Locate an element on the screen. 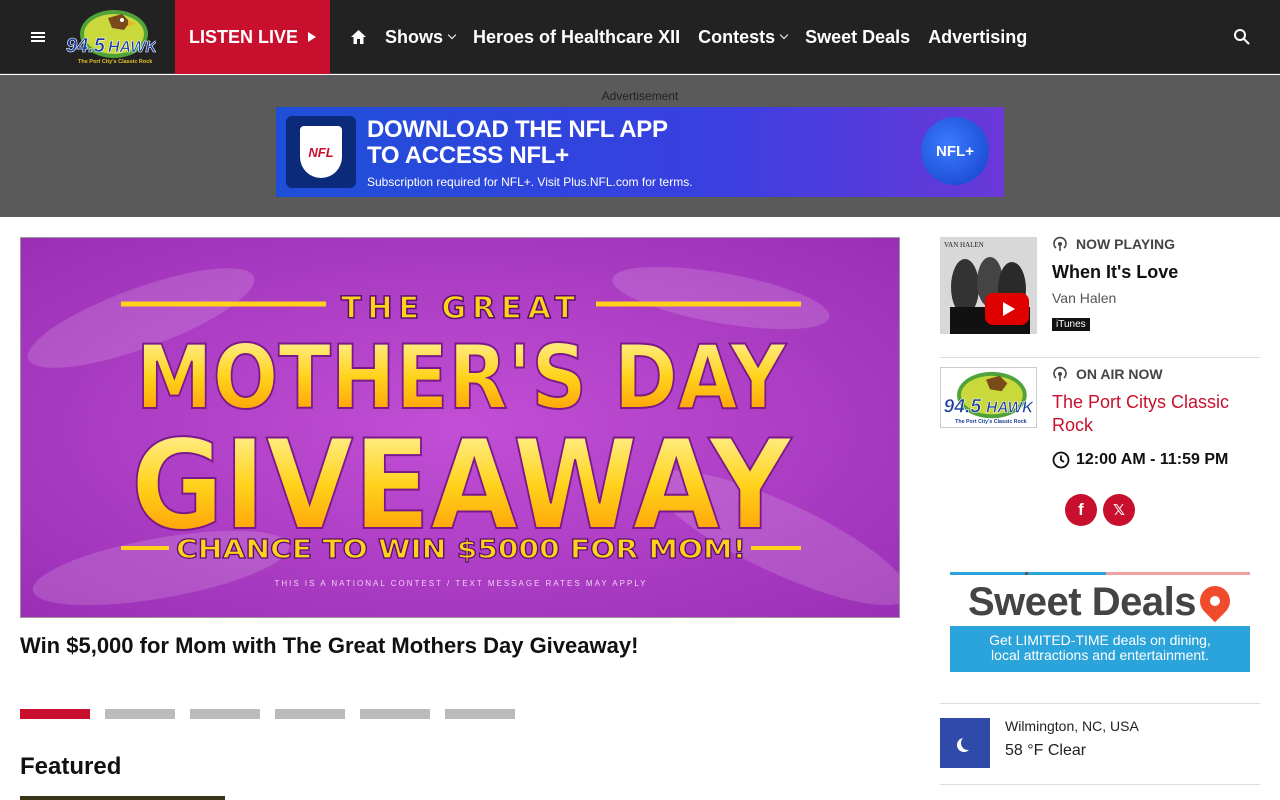  nav-contests: Contests is located at coordinates (743, 37).